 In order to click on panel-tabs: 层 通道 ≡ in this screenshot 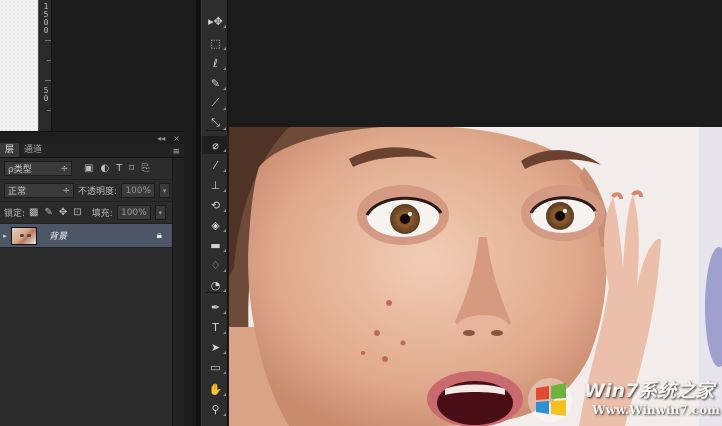, I will do `click(92, 150)`.